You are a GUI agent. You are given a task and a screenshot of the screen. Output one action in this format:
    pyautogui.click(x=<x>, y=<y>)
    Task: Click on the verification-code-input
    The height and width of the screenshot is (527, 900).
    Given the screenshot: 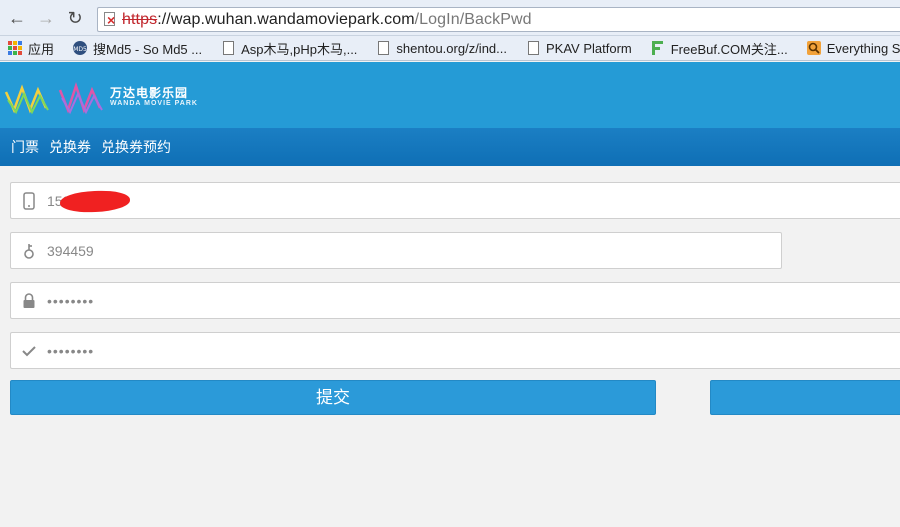 What is the action you would take?
    pyautogui.click(x=414, y=250)
    